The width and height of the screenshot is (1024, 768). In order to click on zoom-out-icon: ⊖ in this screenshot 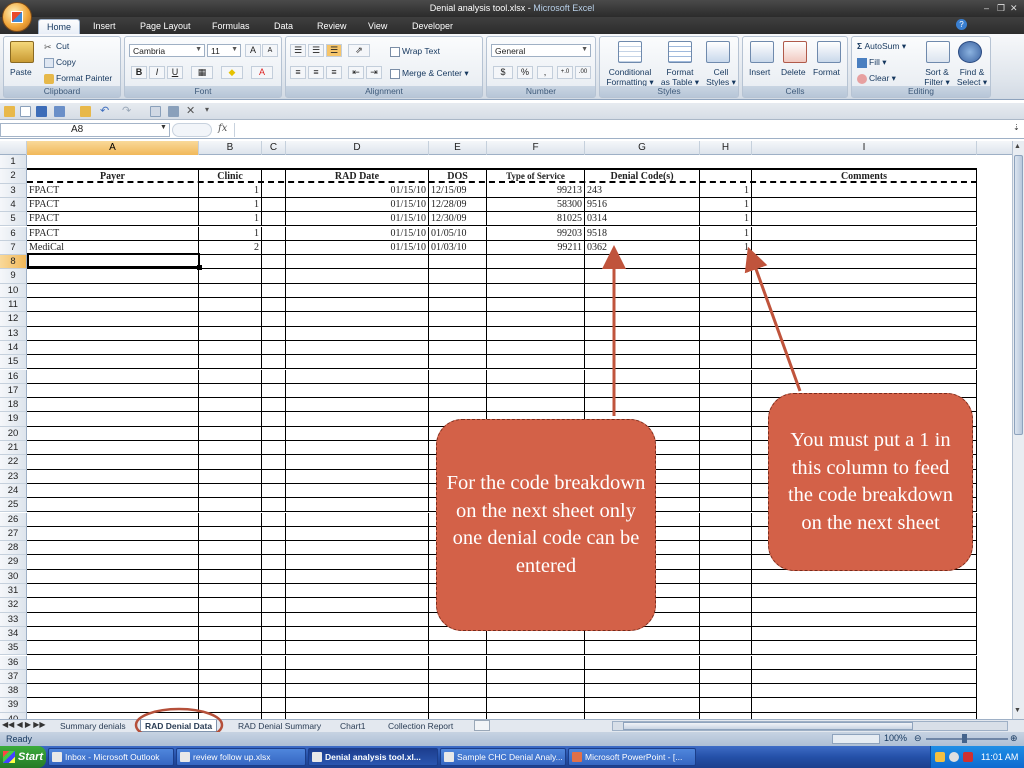, I will do `click(918, 738)`.